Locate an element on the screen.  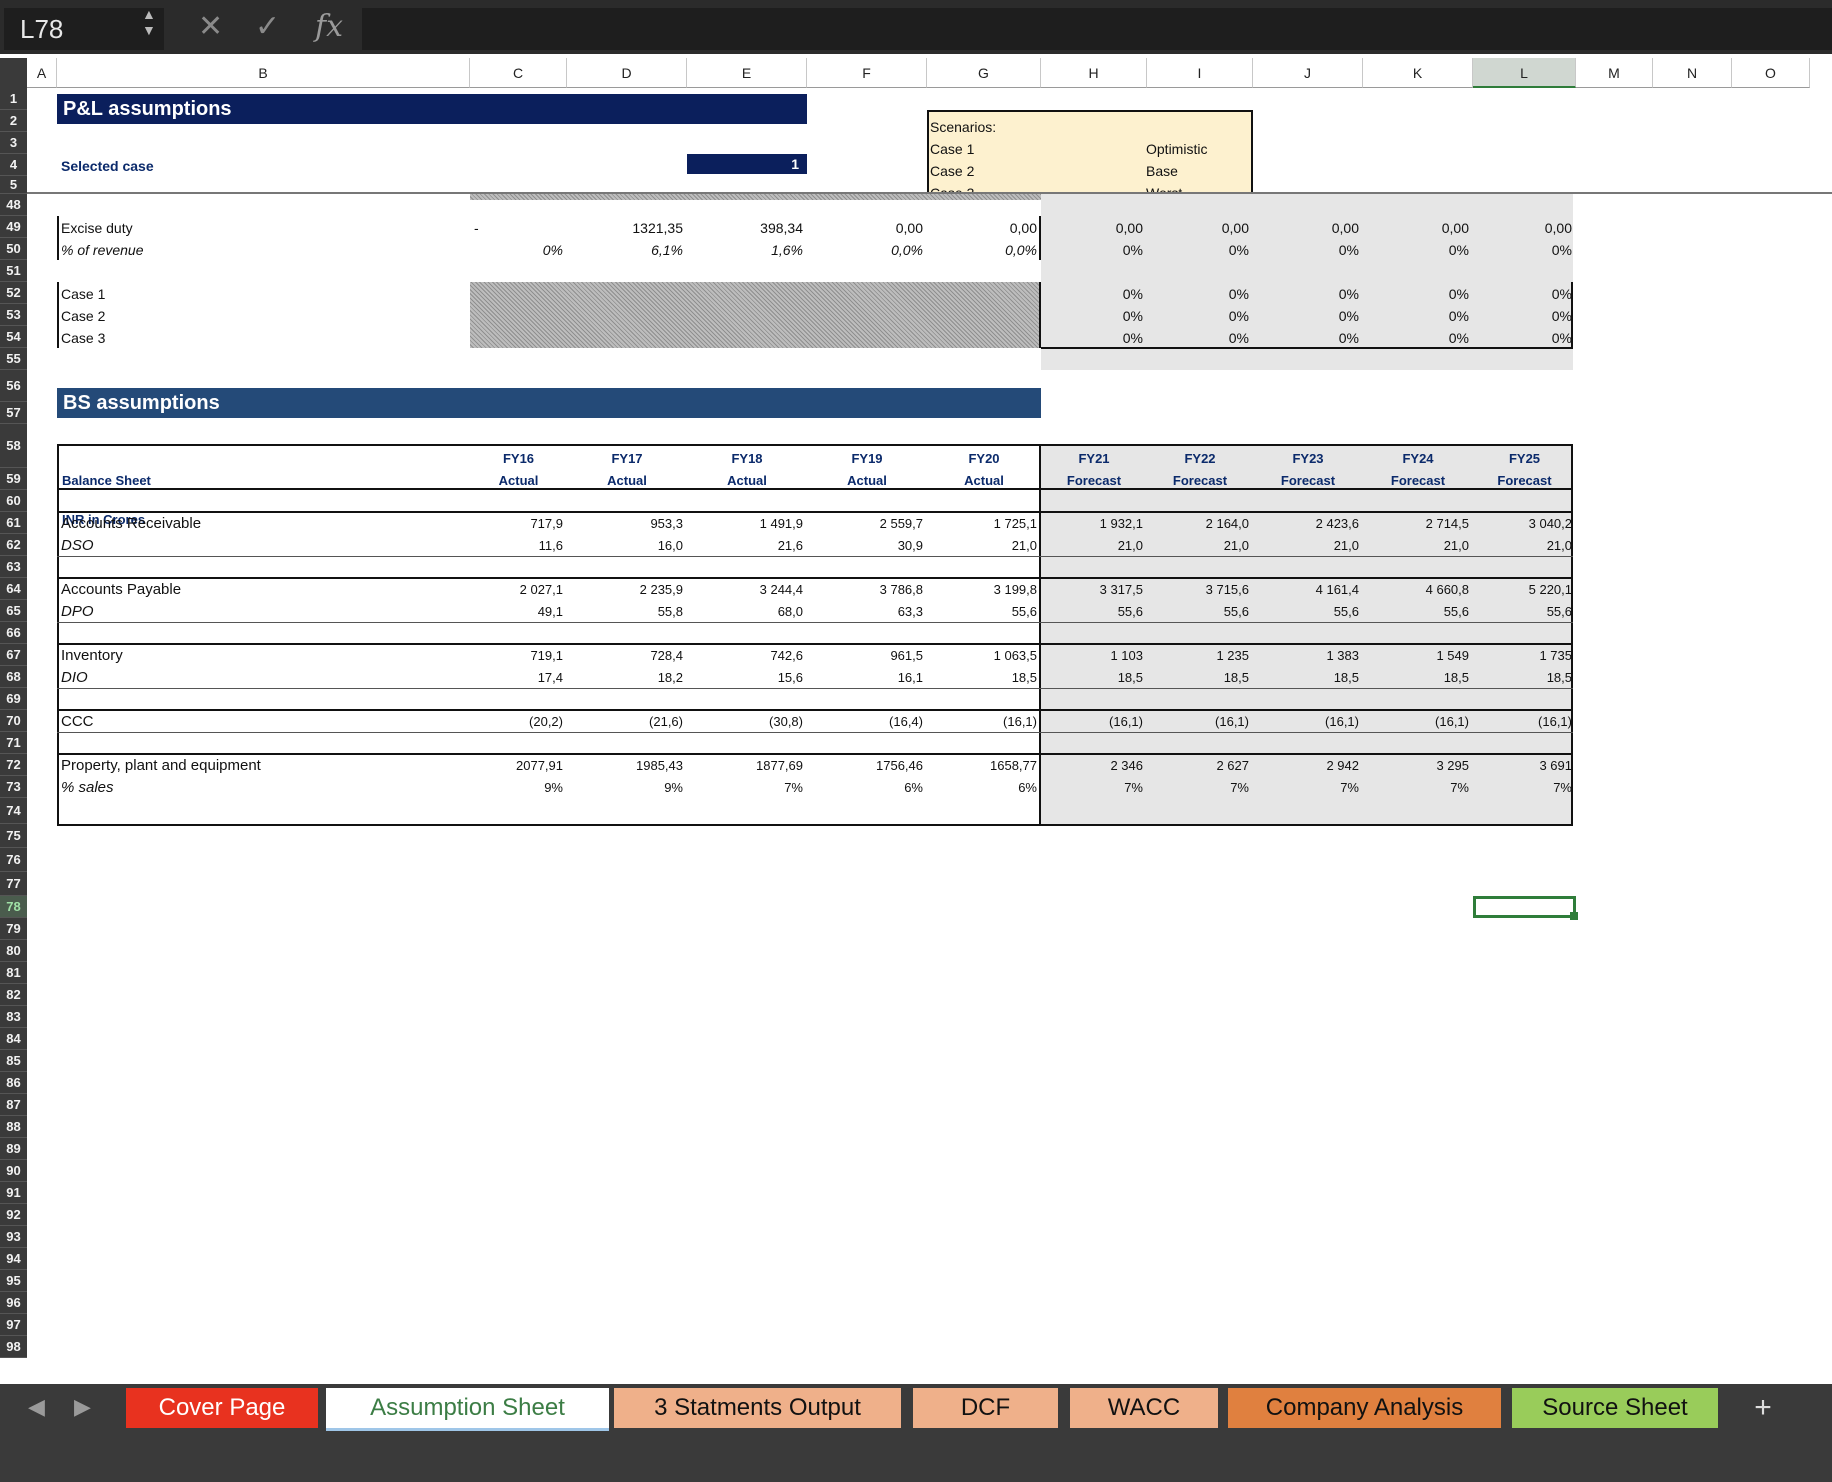
row-header-50: 50 is located at coordinates (13, 249).